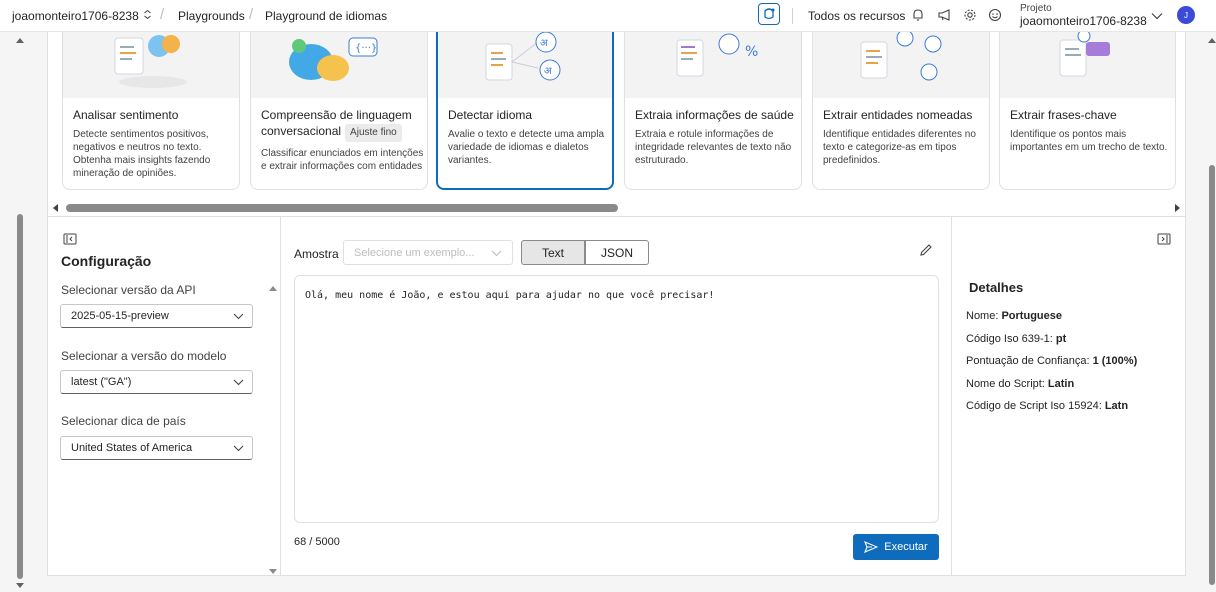 The height and width of the screenshot is (592, 1216). Describe the element at coordinates (871, 547) in the screenshot. I see `send-icon` at that location.